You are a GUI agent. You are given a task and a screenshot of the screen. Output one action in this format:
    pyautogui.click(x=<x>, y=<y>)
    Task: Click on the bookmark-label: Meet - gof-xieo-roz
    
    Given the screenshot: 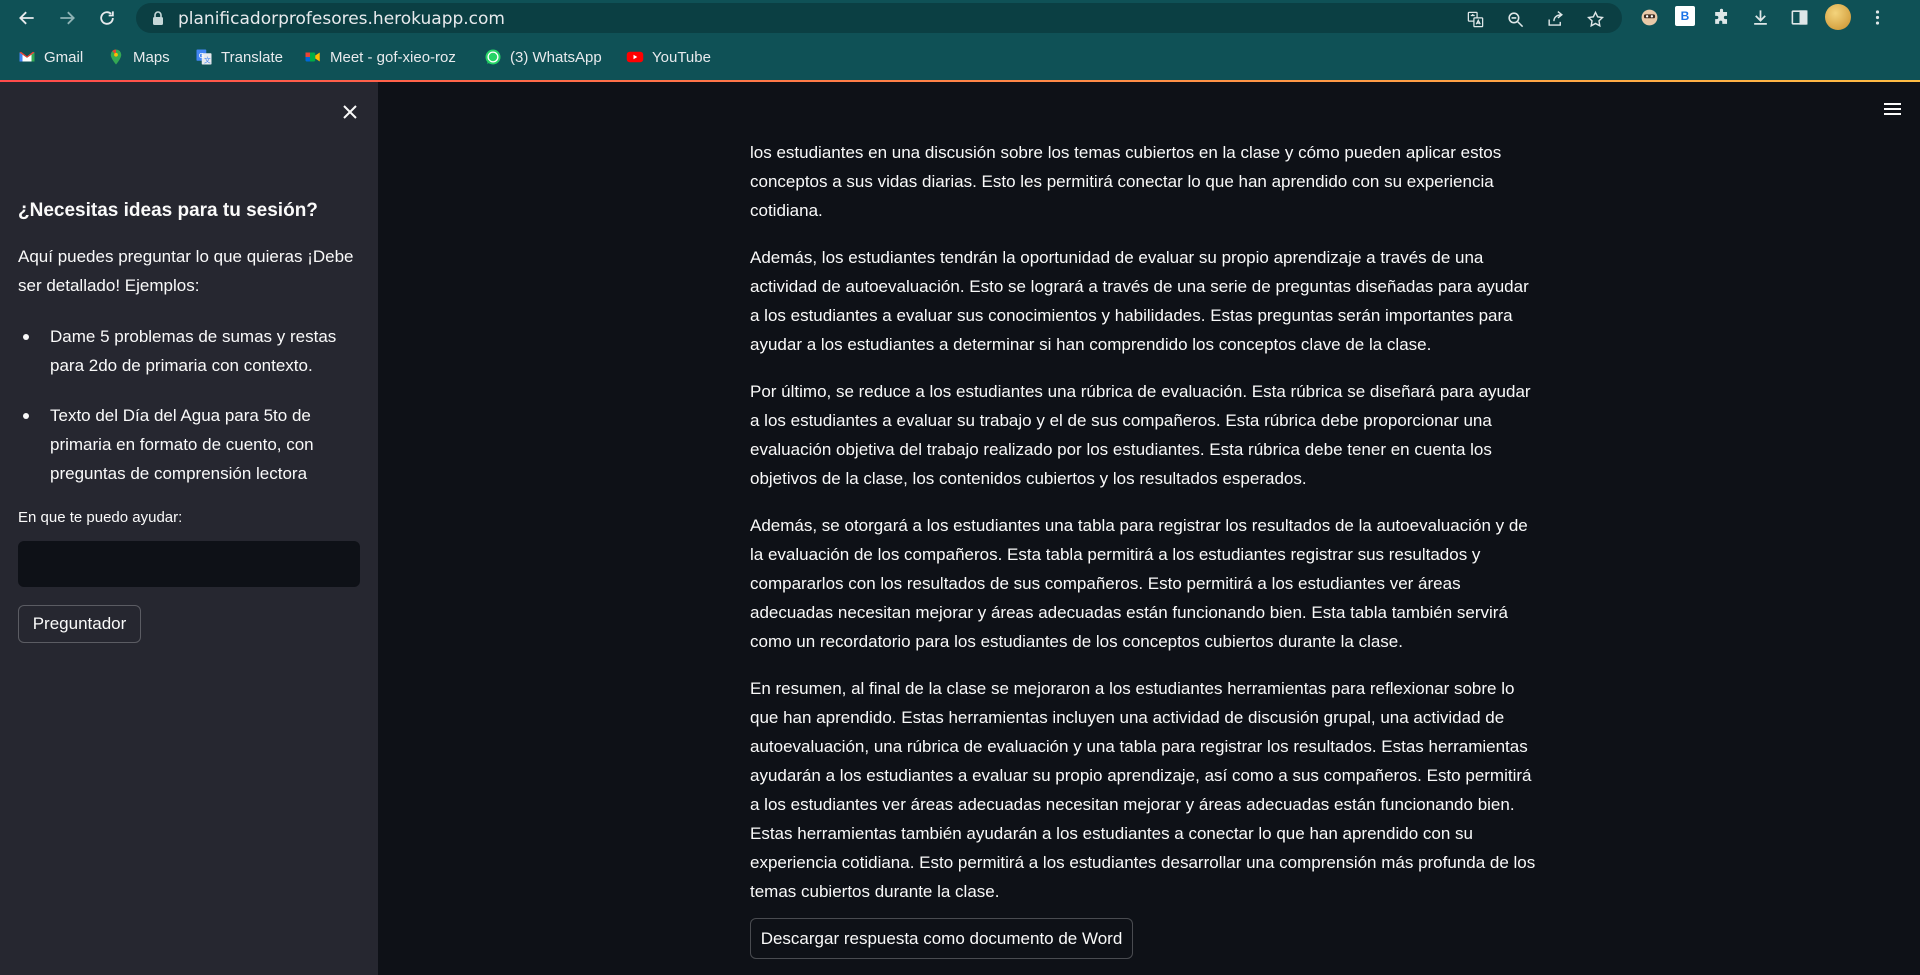 What is the action you would take?
    pyautogui.click(x=393, y=57)
    